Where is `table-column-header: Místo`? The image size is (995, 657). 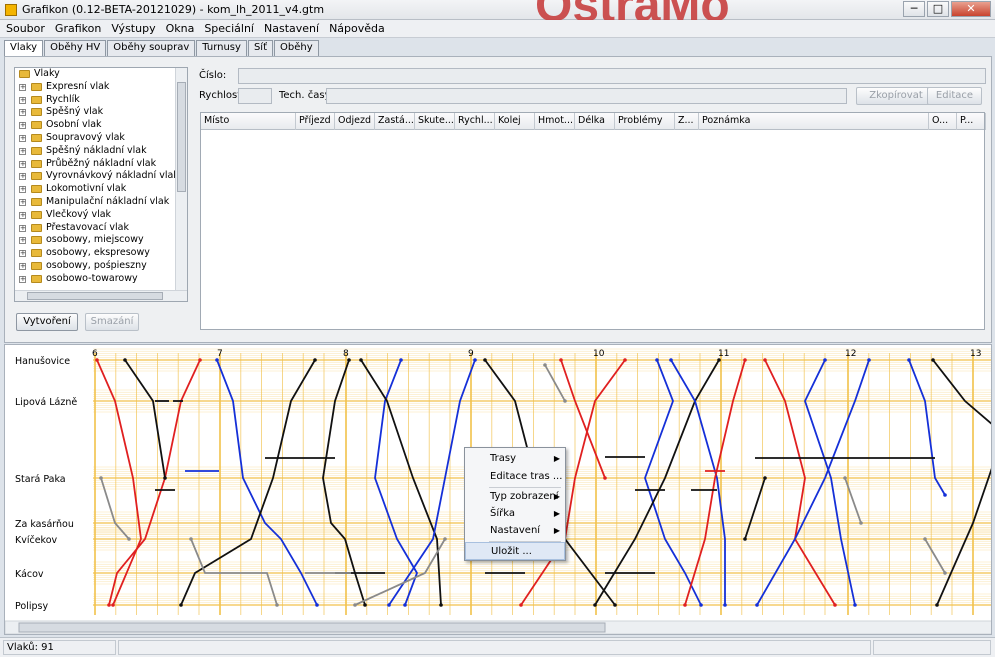
table-column-header: Místo is located at coordinates (248, 121).